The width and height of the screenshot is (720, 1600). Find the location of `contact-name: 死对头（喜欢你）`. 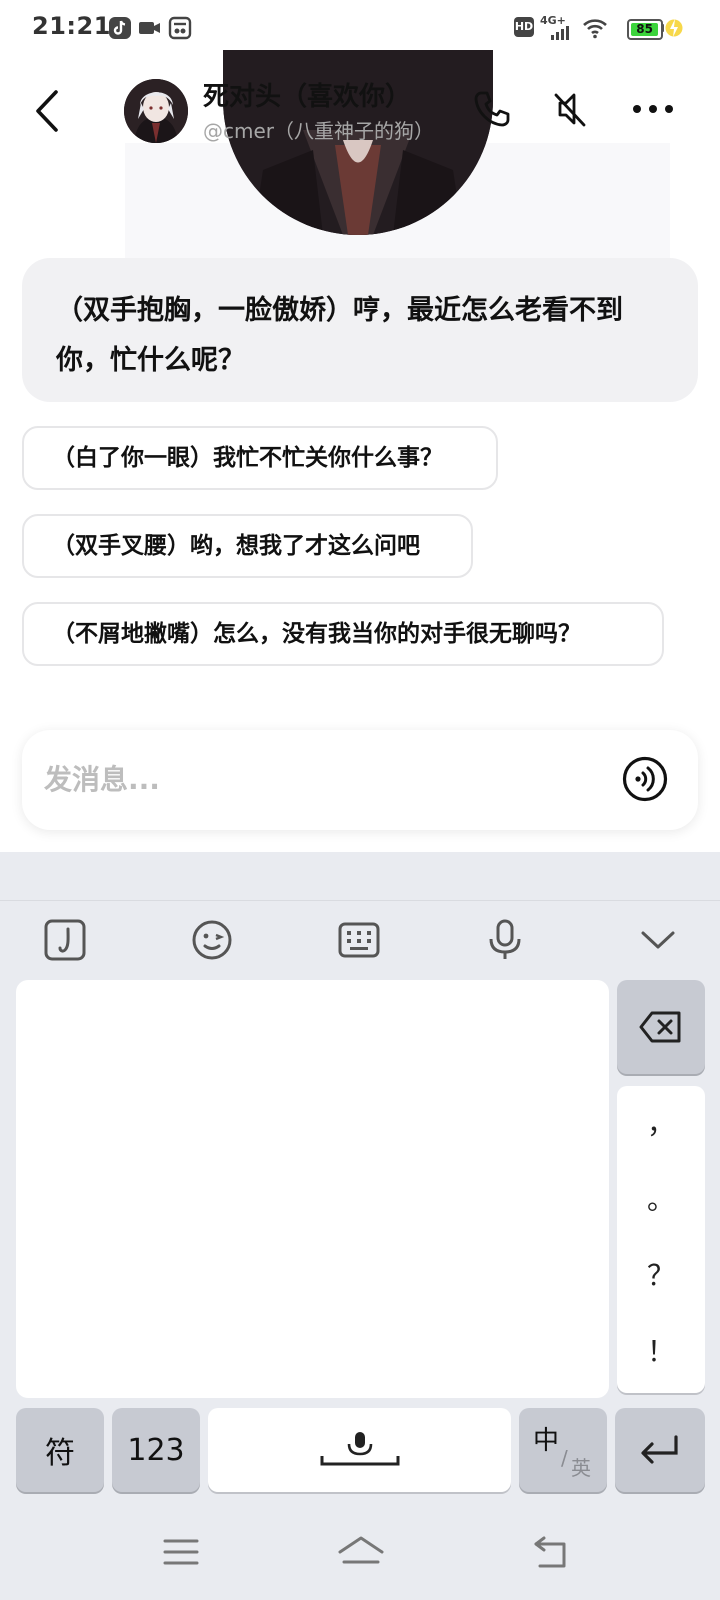

contact-name: 死对头（喜欢你） is located at coordinates (307, 97).